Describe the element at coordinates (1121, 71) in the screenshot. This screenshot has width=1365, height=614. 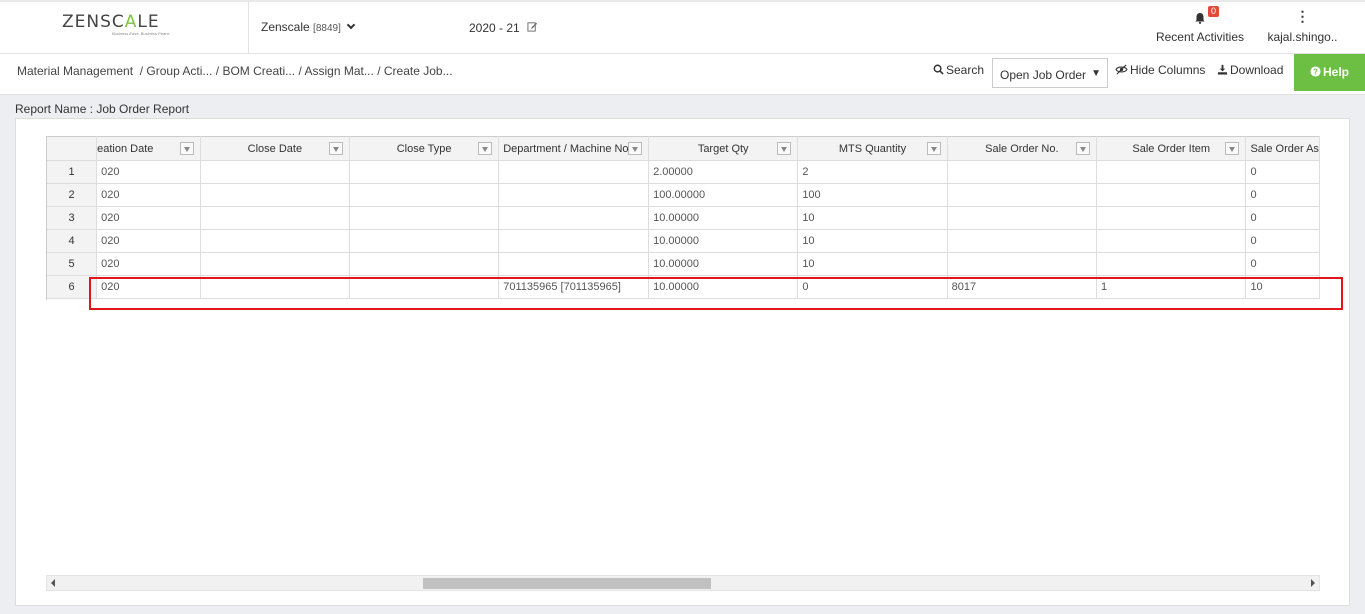
I see `eye-slash-icon` at that location.